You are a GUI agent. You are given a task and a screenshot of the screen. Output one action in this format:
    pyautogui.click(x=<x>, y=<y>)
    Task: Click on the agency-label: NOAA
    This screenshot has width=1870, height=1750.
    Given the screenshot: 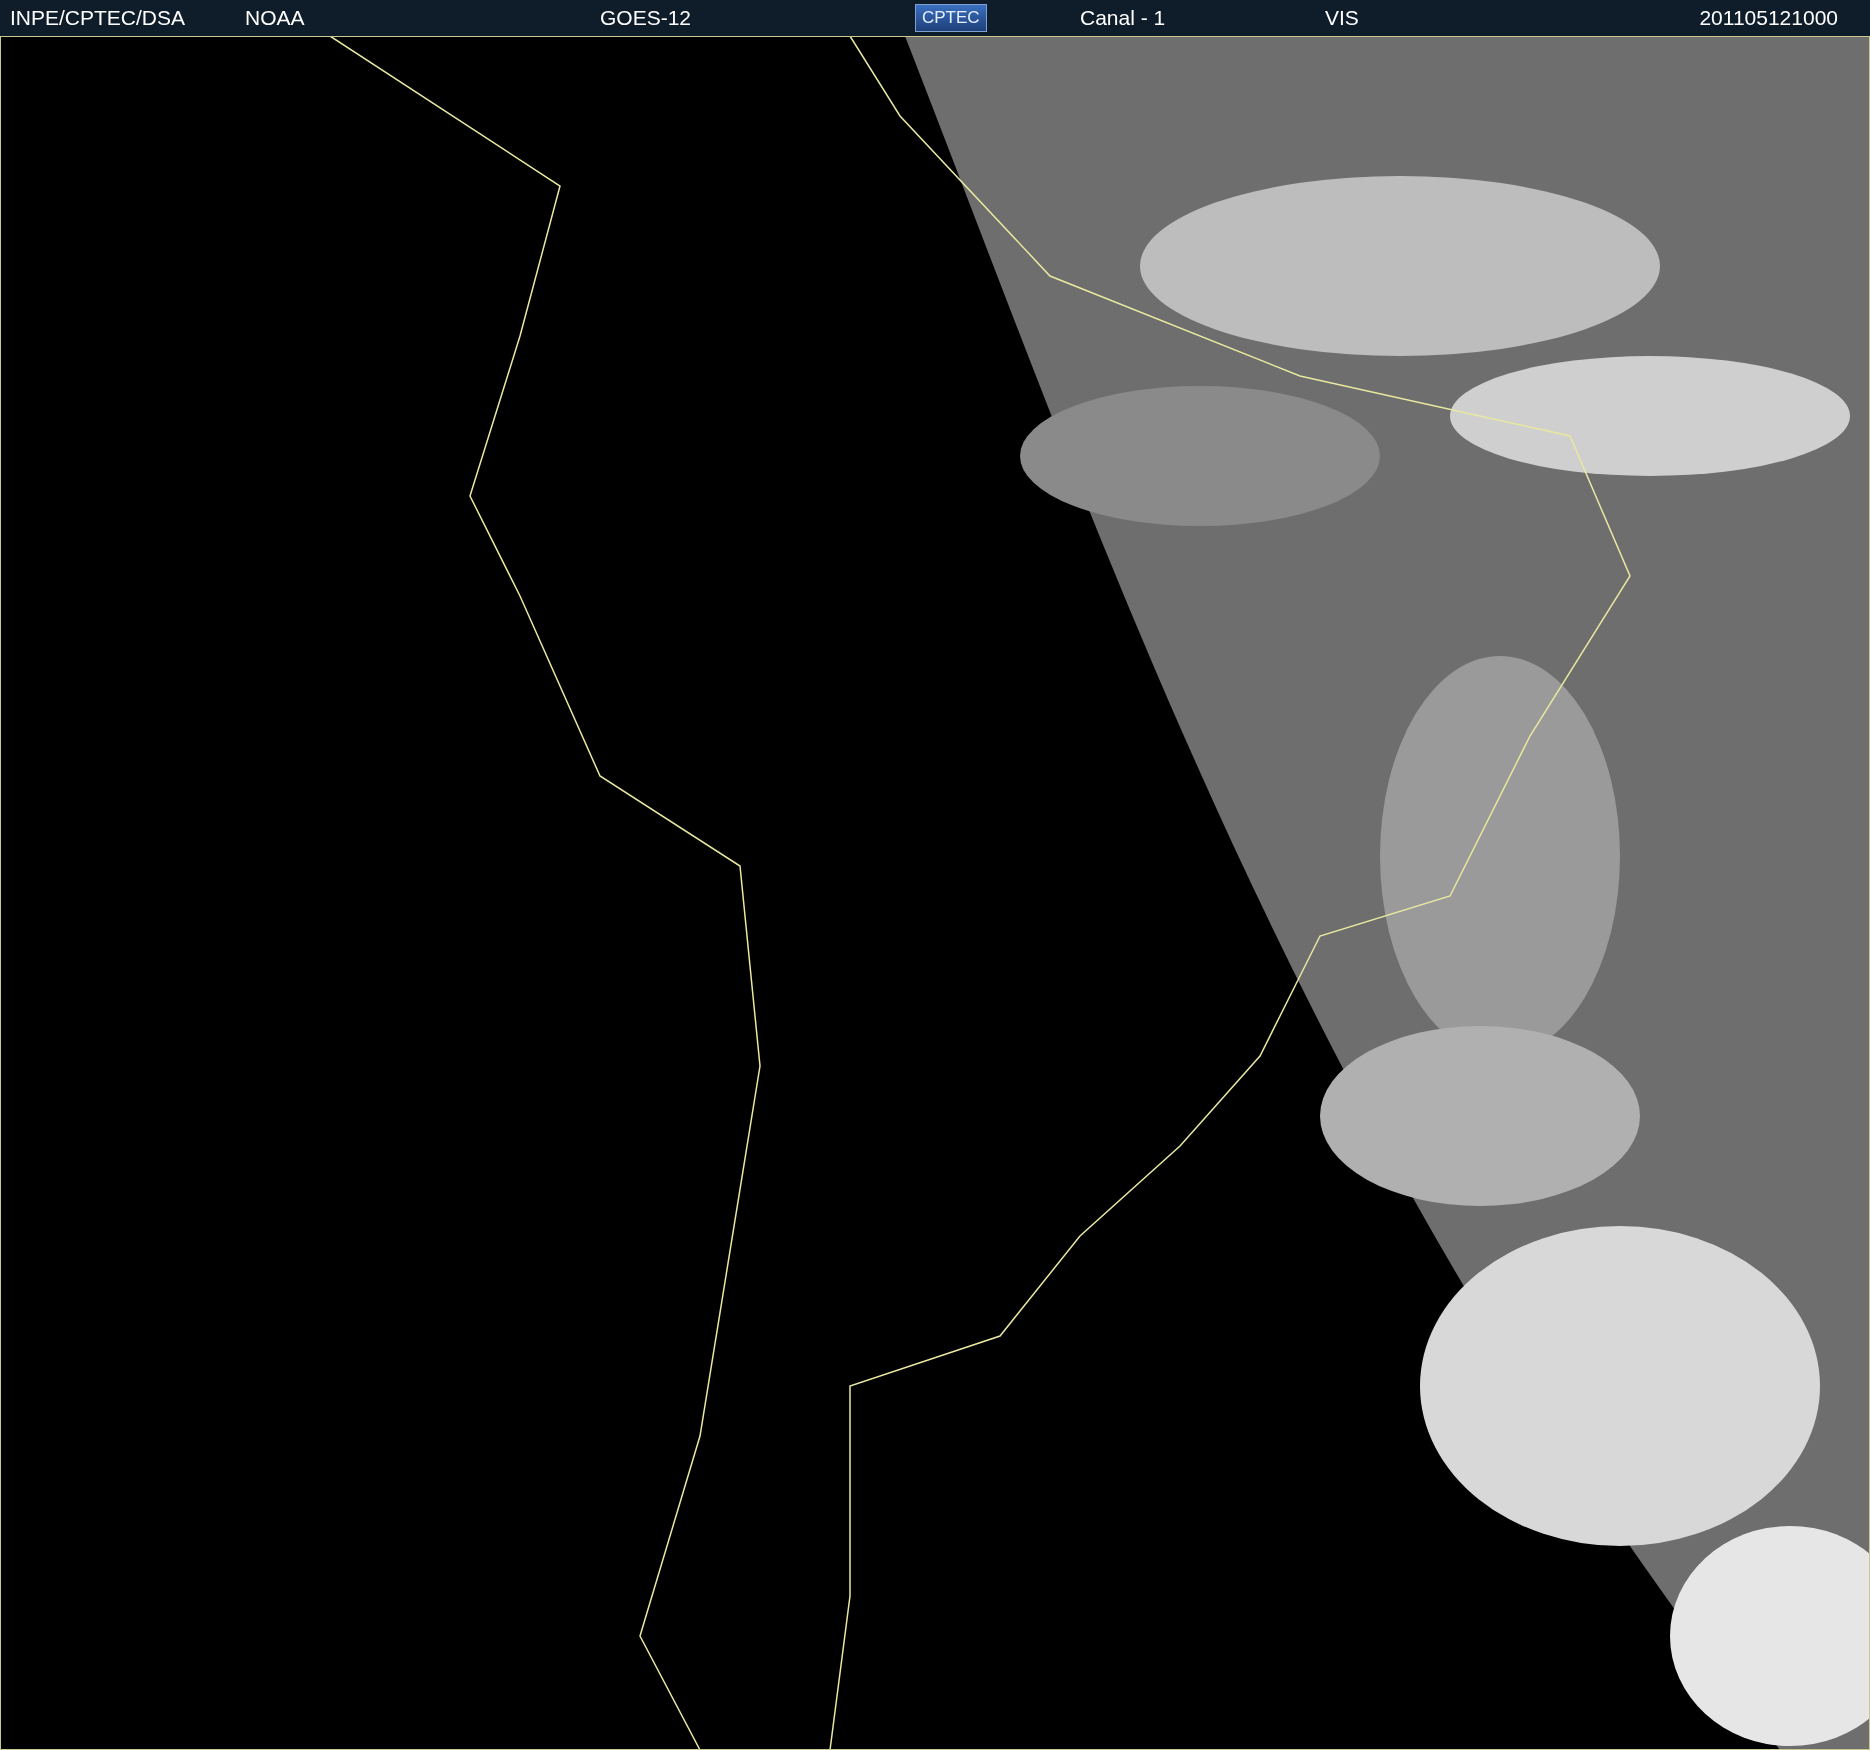 What is the action you would take?
    pyautogui.click(x=275, y=18)
    